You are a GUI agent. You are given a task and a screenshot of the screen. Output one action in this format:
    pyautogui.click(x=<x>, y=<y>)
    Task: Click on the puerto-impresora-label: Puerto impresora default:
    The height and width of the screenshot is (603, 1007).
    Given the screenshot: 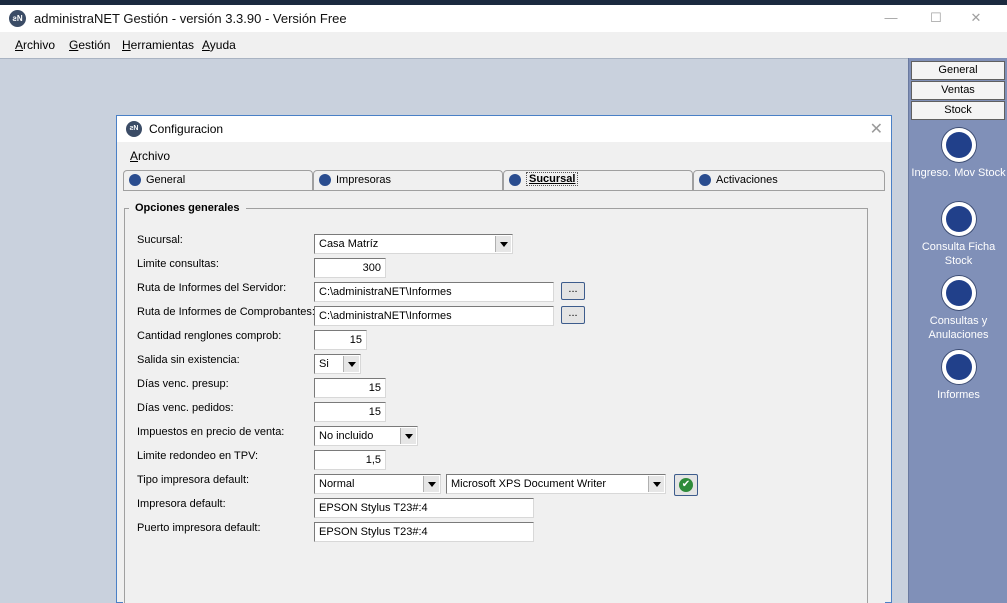 What is the action you would take?
    pyautogui.click(x=199, y=528)
    